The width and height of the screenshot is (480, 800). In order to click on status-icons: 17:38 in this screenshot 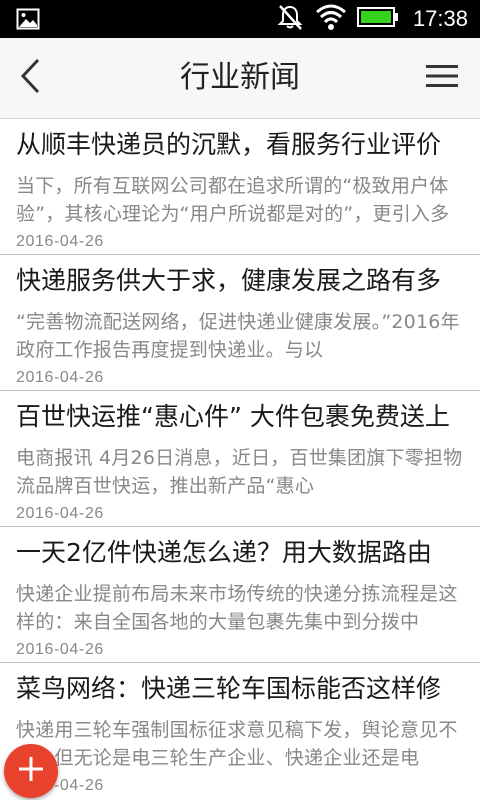, I will do `click(371, 19)`.